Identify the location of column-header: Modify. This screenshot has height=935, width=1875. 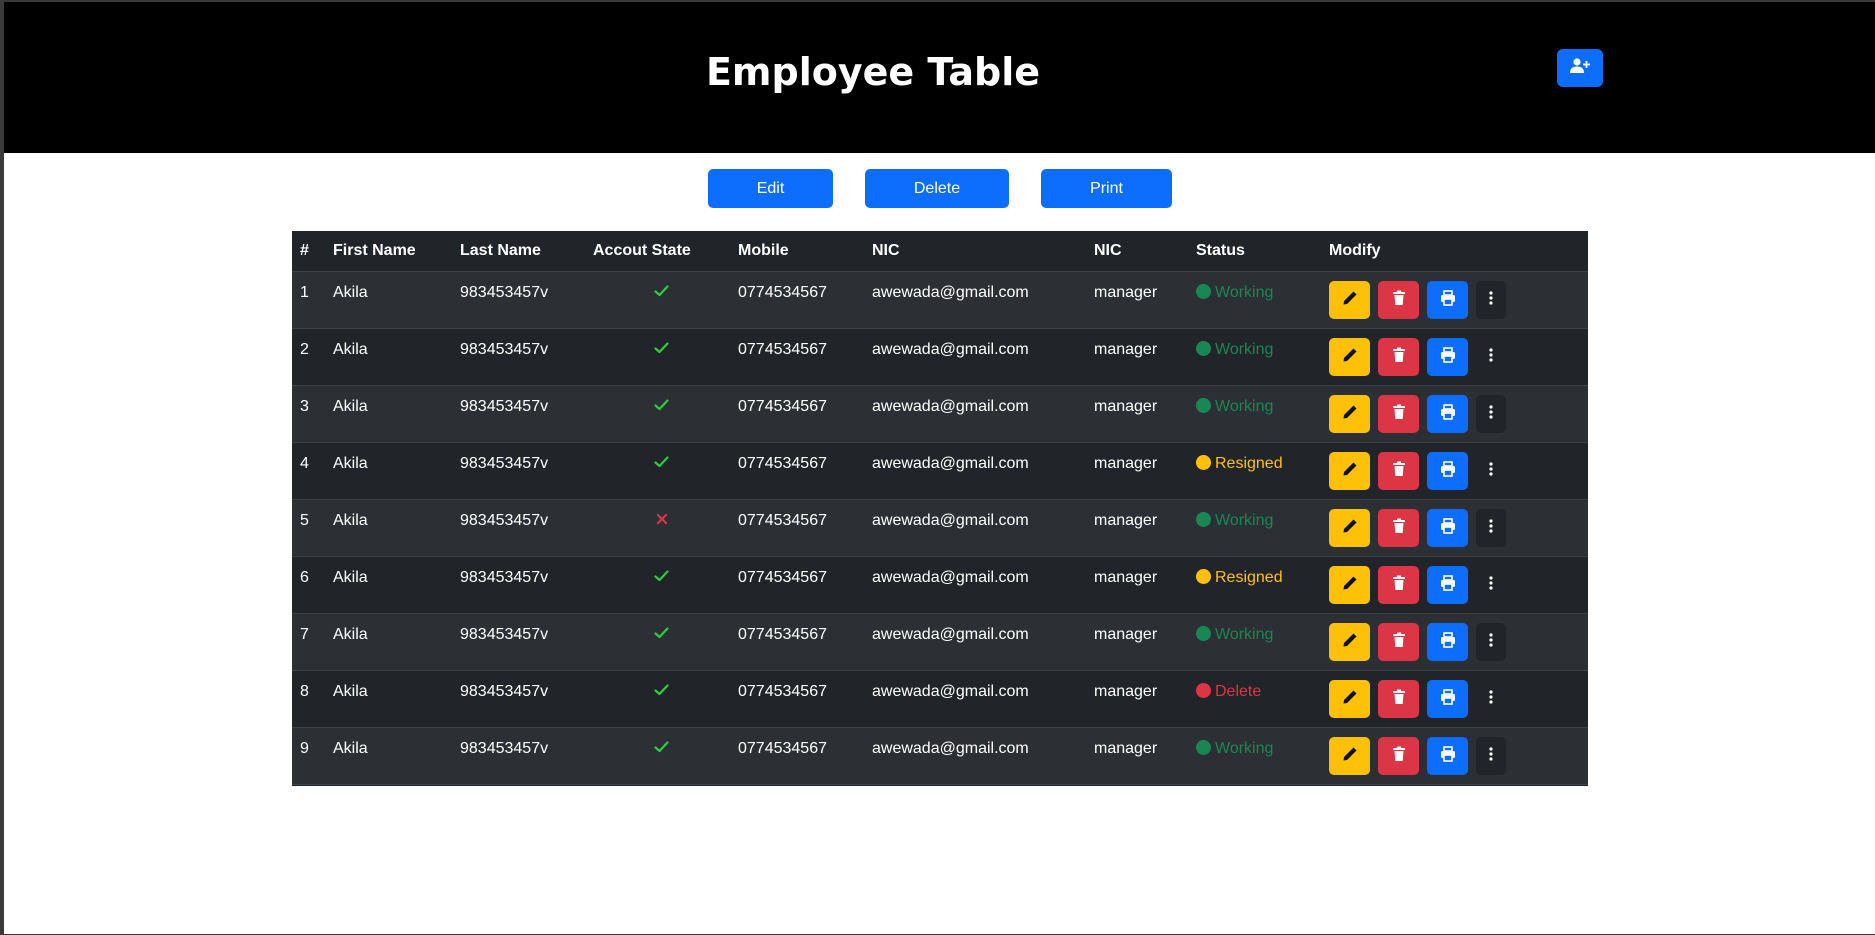
(1454, 251).